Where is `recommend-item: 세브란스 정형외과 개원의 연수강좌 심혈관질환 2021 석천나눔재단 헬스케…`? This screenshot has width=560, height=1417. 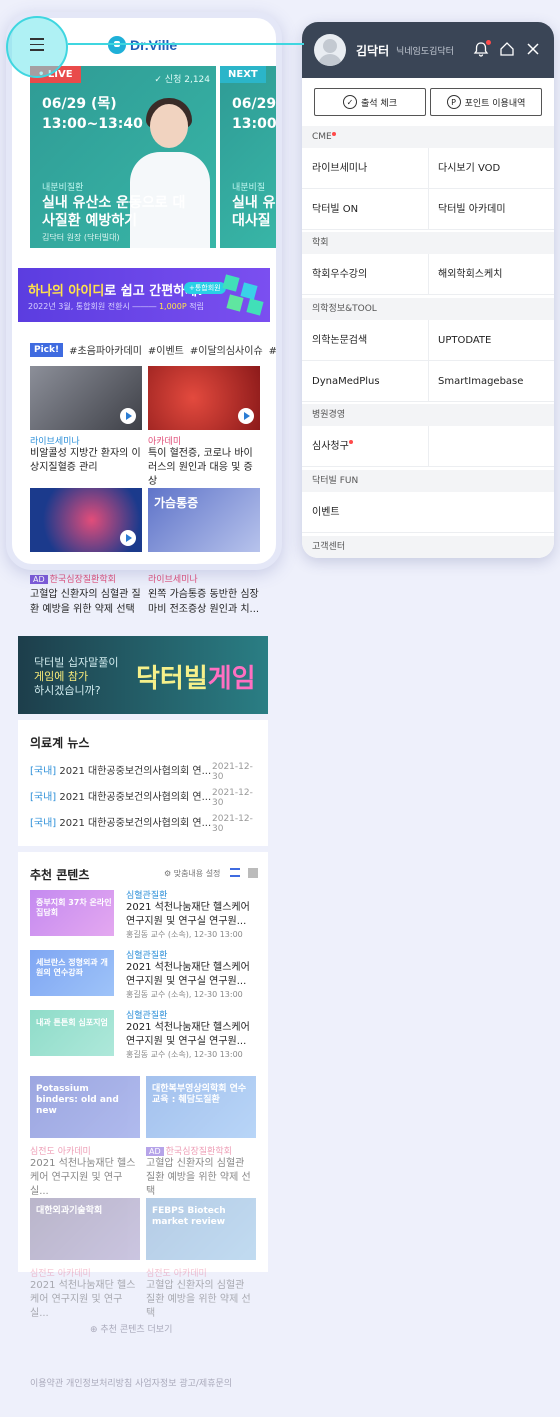
recommend-item: 세브란스 정형외과 개원의 연수강좌 심혈관질환 2021 석천나눔재단 헬스케… is located at coordinates (145, 977).